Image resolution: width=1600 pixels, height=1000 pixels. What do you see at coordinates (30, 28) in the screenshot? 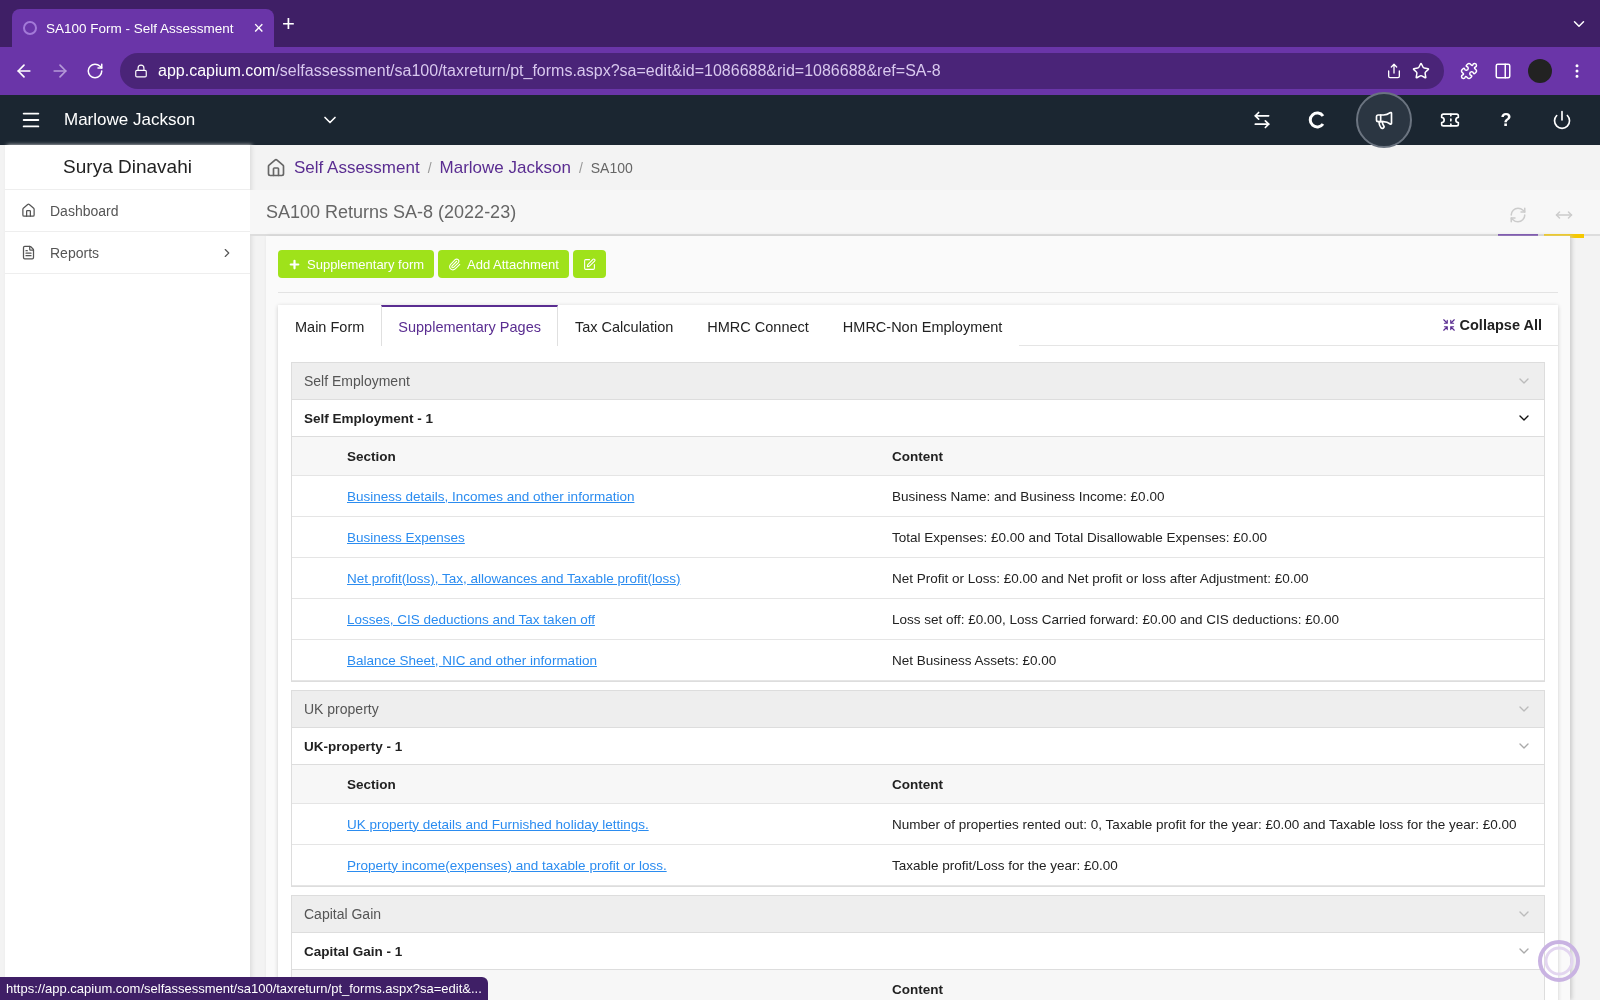
I see `site-icon` at bounding box center [30, 28].